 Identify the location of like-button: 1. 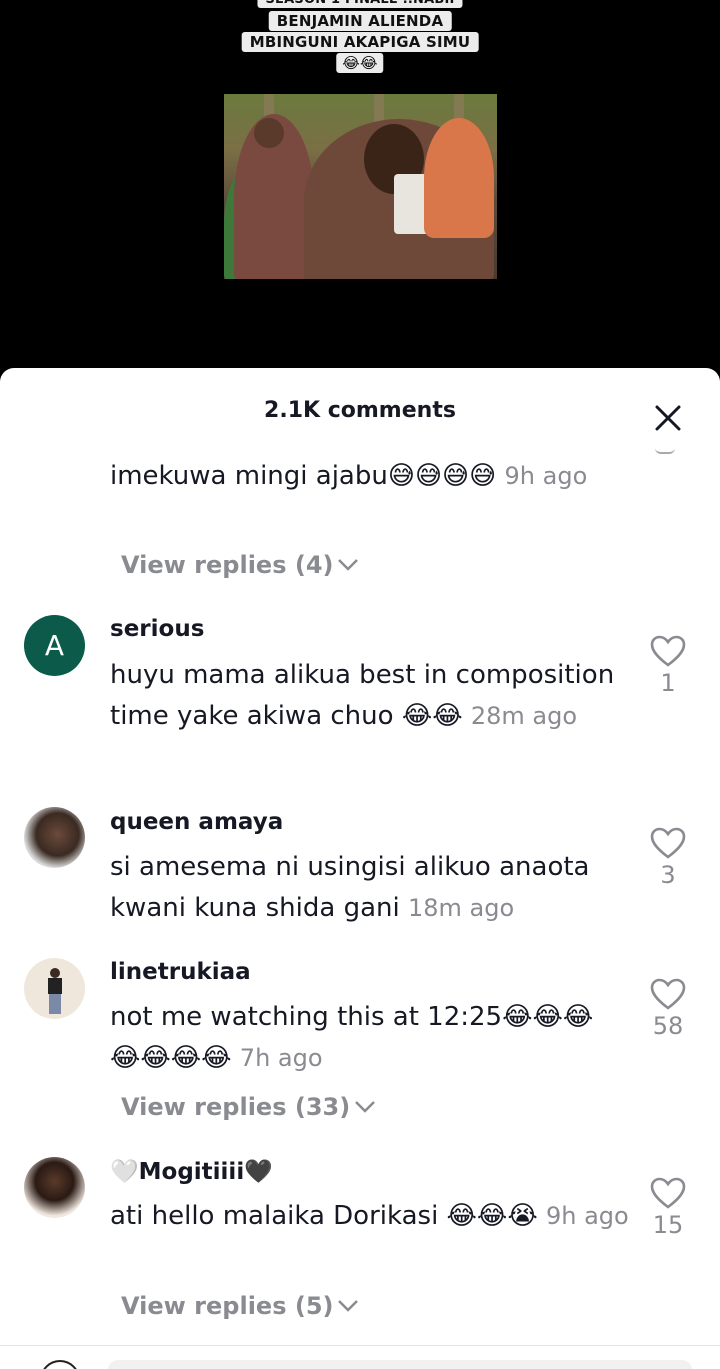
(668, 666).